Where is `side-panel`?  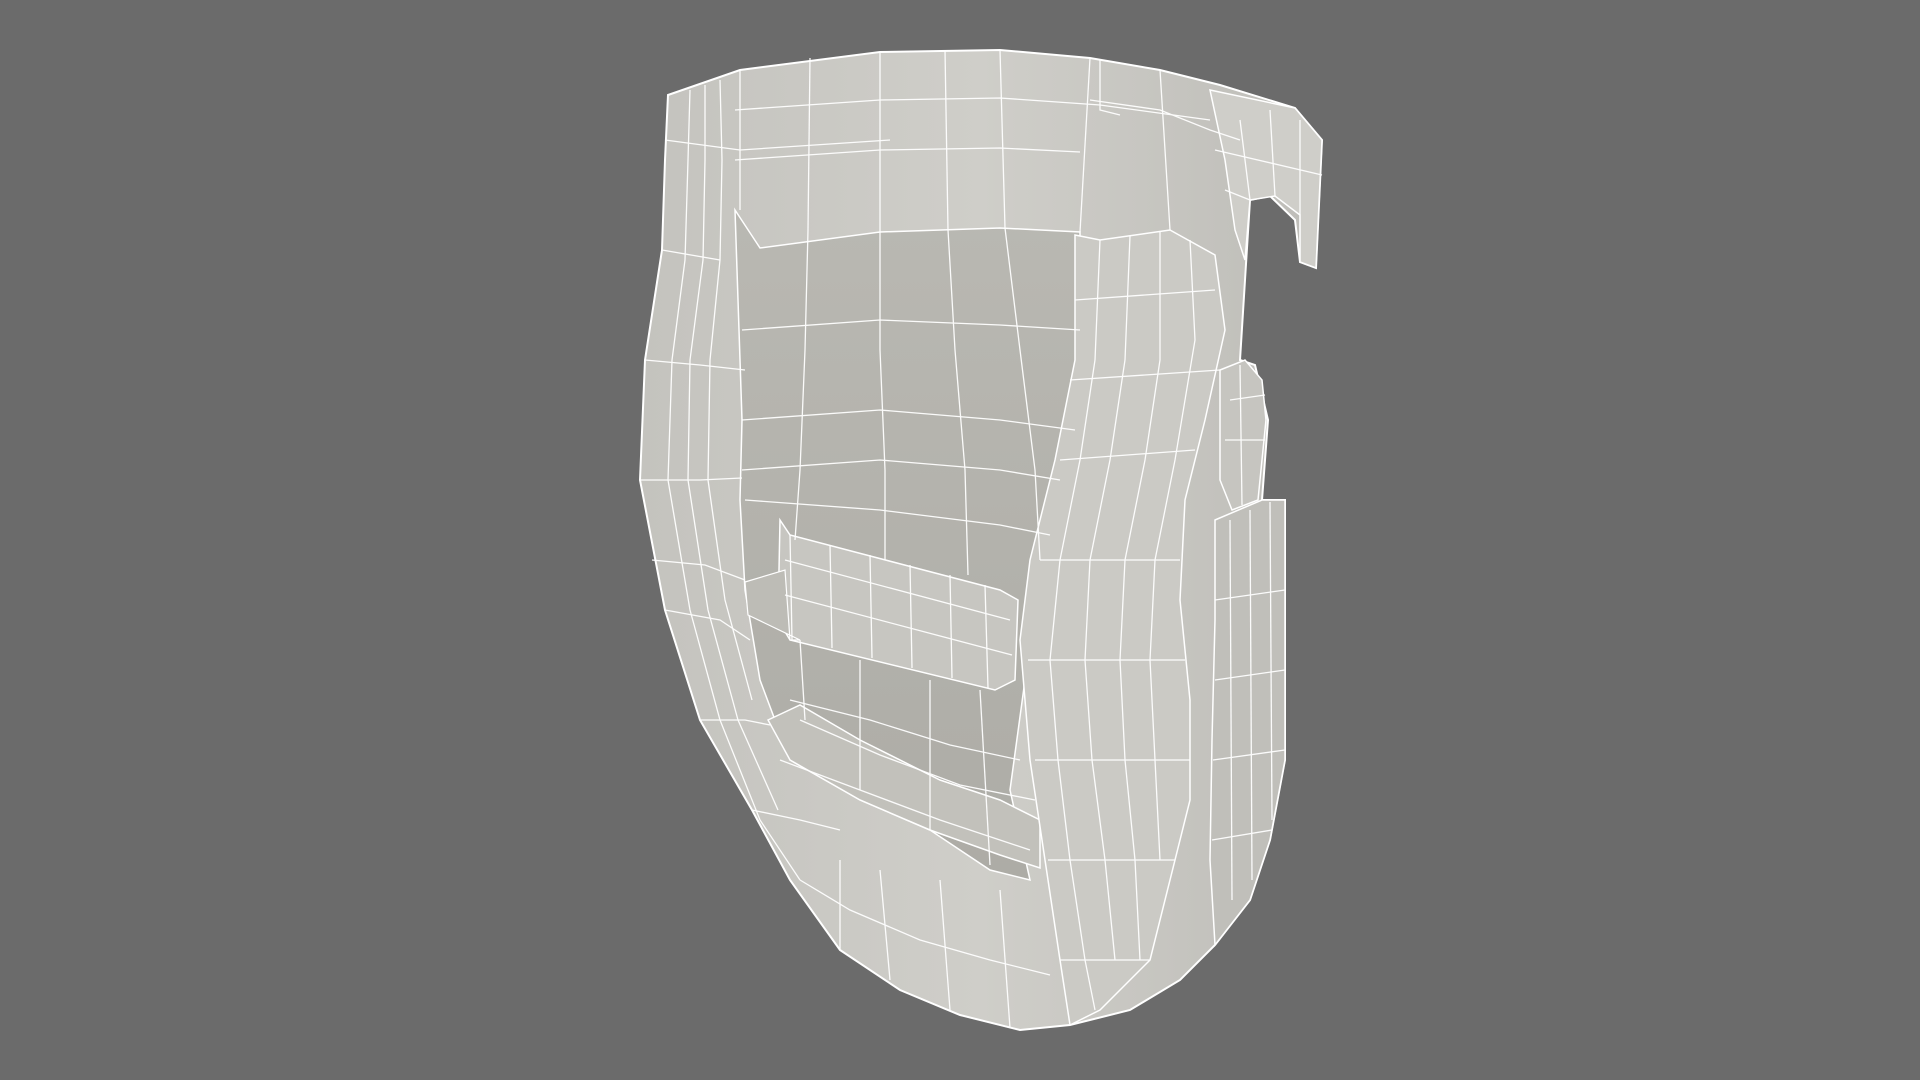
side-panel is located at coordinates (1247, 723).